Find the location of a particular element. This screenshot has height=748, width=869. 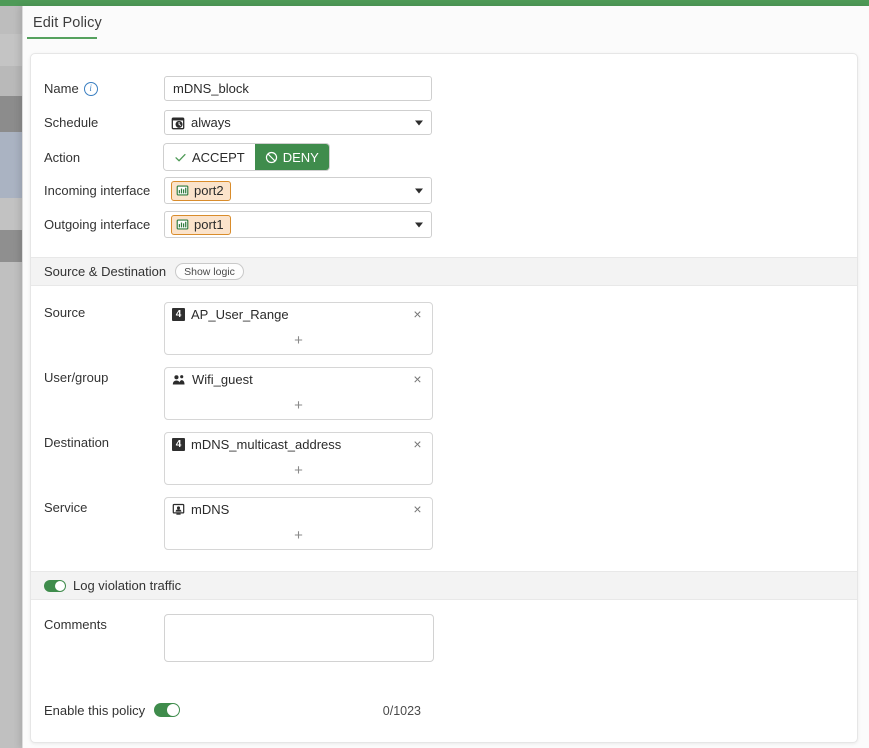

destination-object-box: 4 mDNS_multicast_address × + is located at coordinates (298, 458).